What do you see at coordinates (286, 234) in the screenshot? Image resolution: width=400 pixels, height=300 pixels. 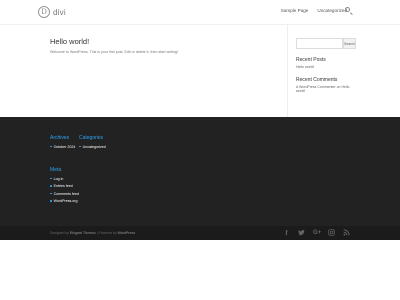 I see `facebook-icon: f` at bounding box center [286, 234].